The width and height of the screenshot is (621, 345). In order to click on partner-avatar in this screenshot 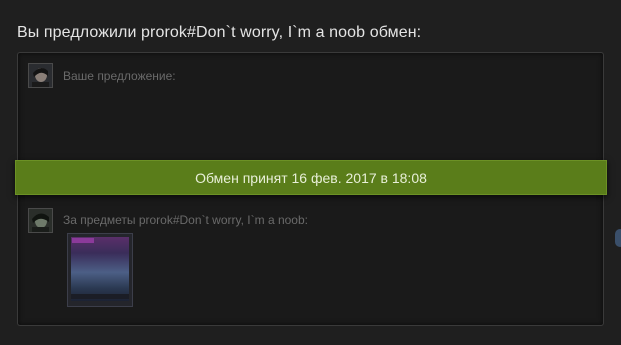, I will do `click(40, 220)`.